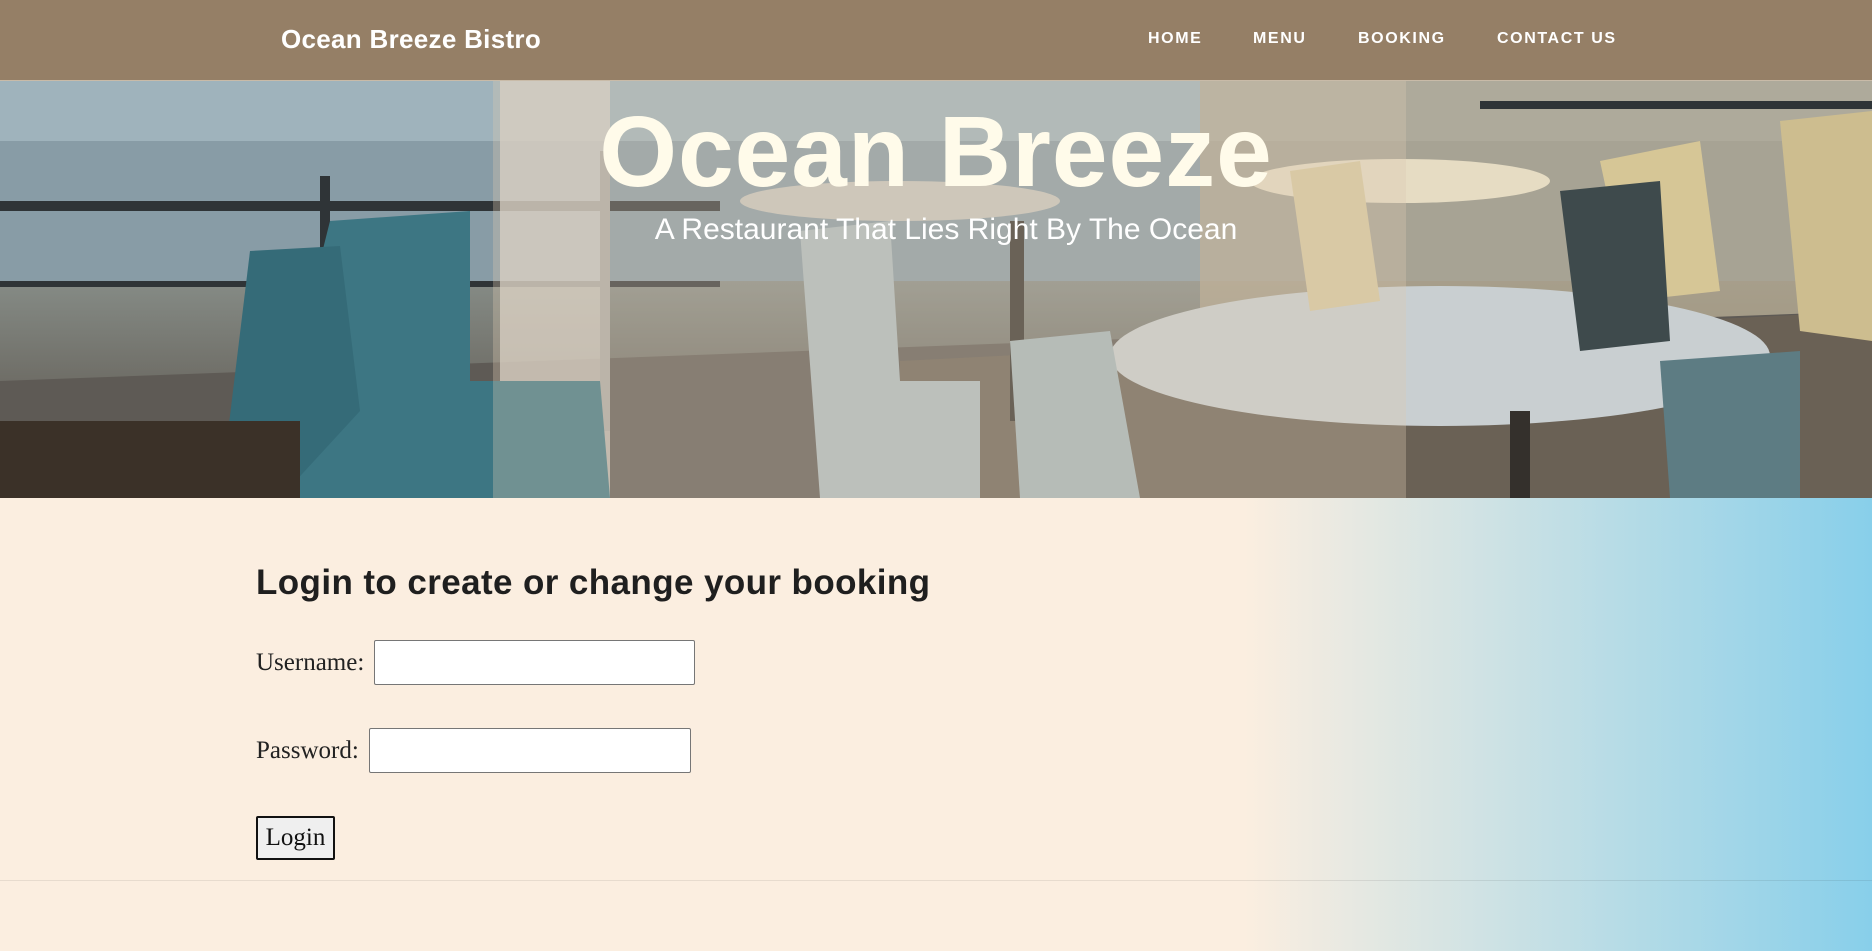 This screenshot has width=1872, height=951. Describe the element at coordinates (535, 662) in the screenshot. I see `username-input` at that location.